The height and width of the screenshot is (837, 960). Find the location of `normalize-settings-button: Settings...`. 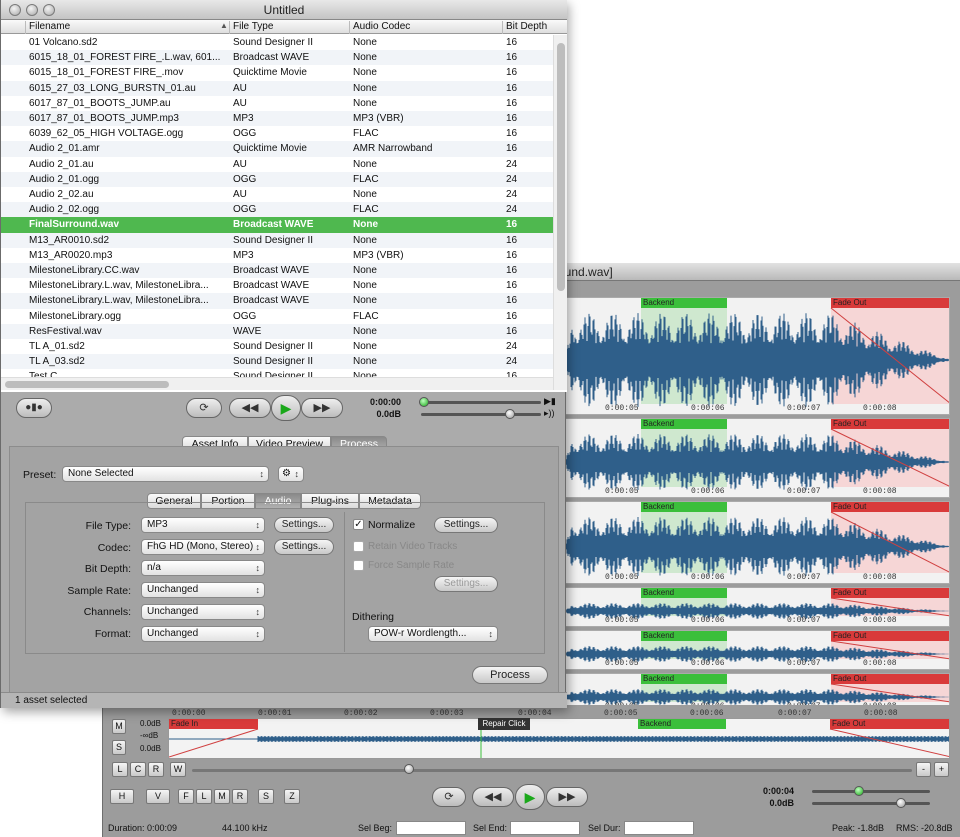

normalize-settings-button: Settings... is located at coordinates (466, 525).